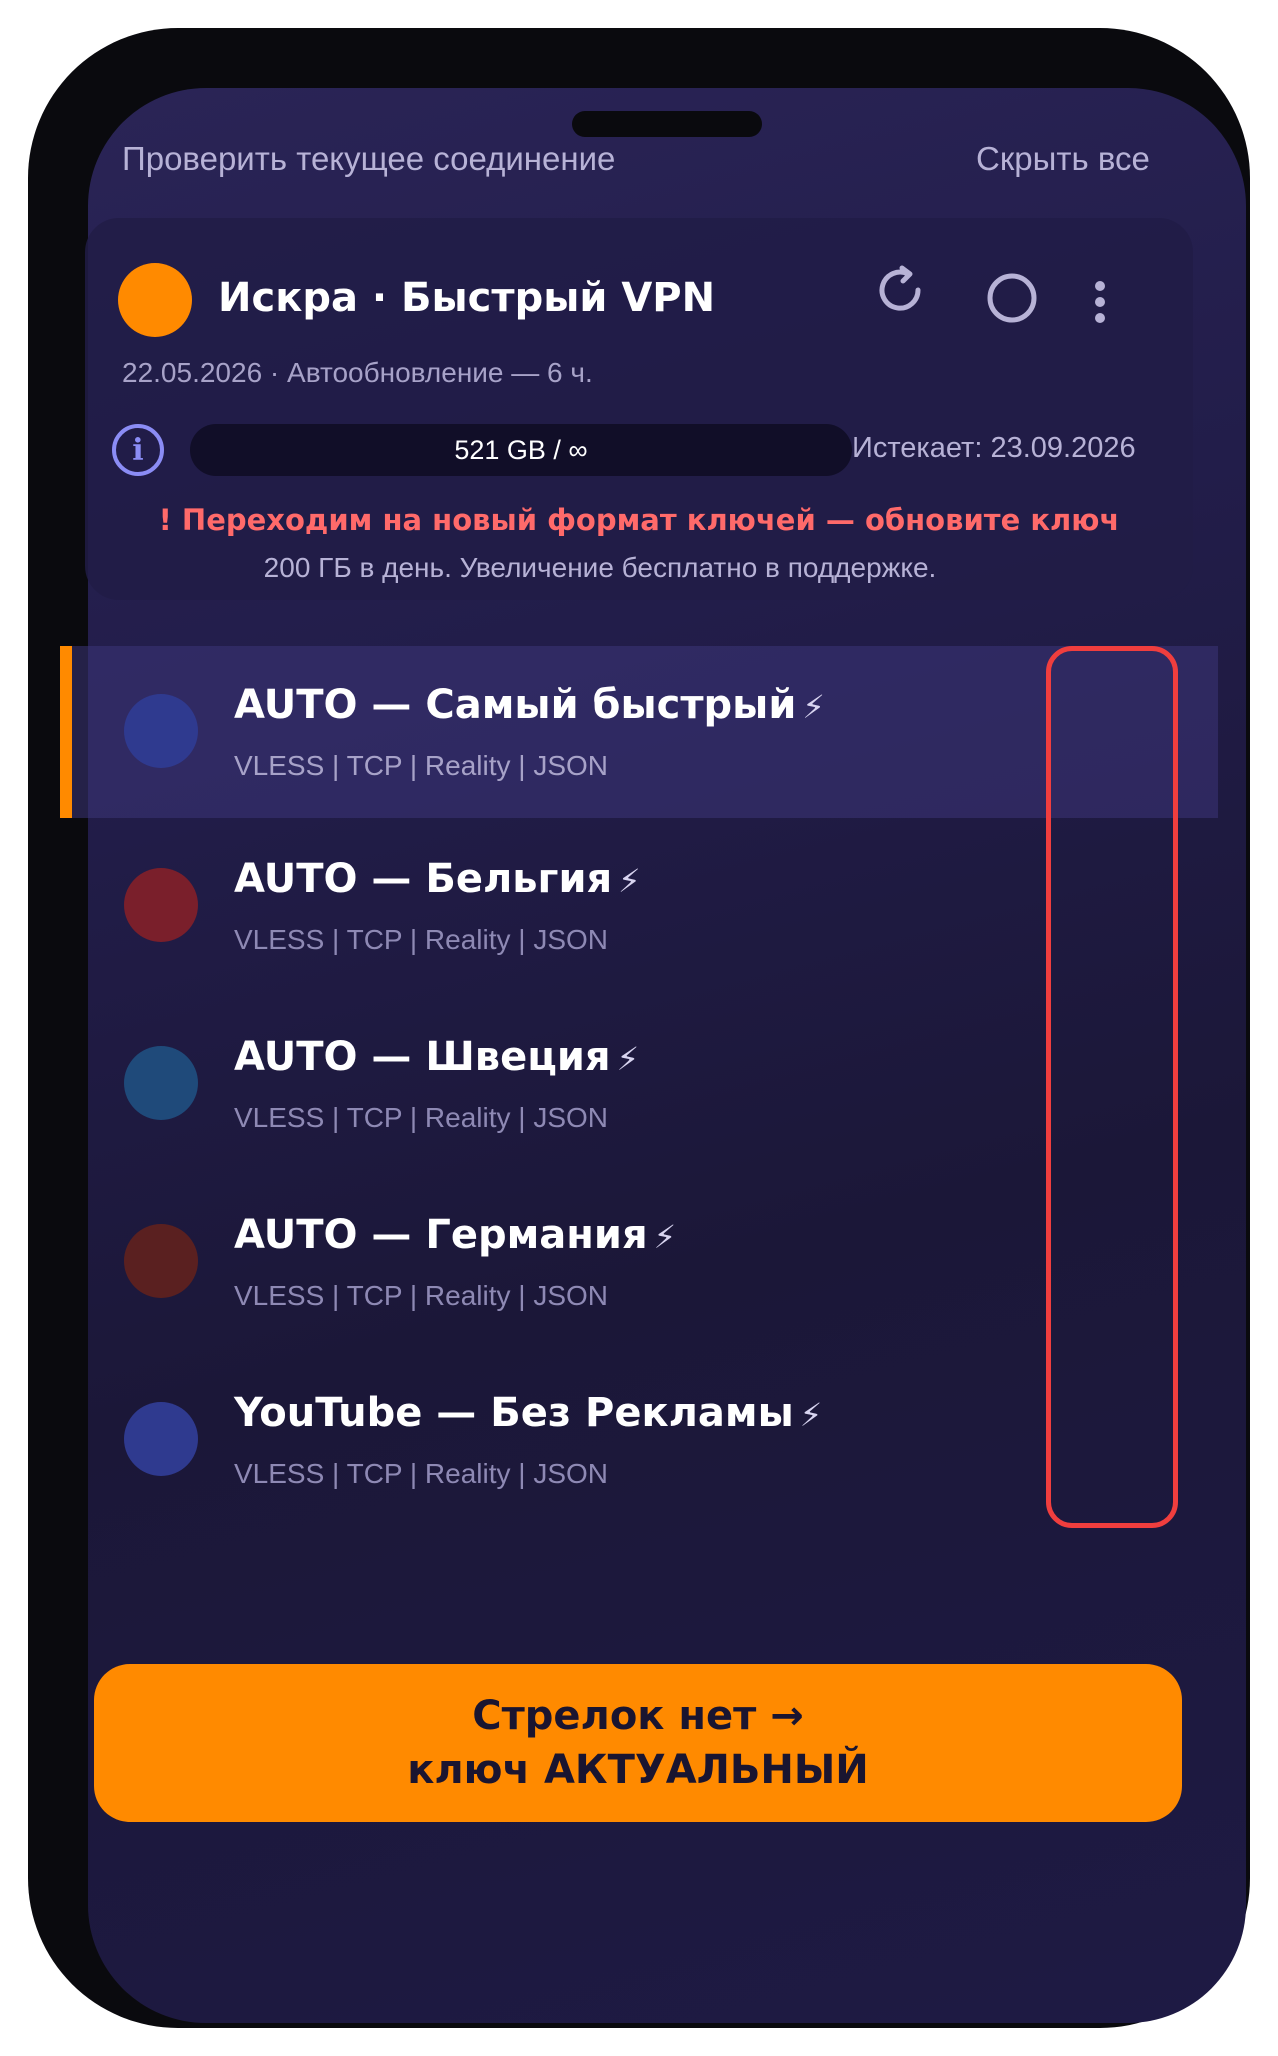 This screenshot has height=2056, width=1278. Describe the element at coordinates (368, 159) in the screenshot. I see `check-connection-link: Проверить текущее соединение` at that location.